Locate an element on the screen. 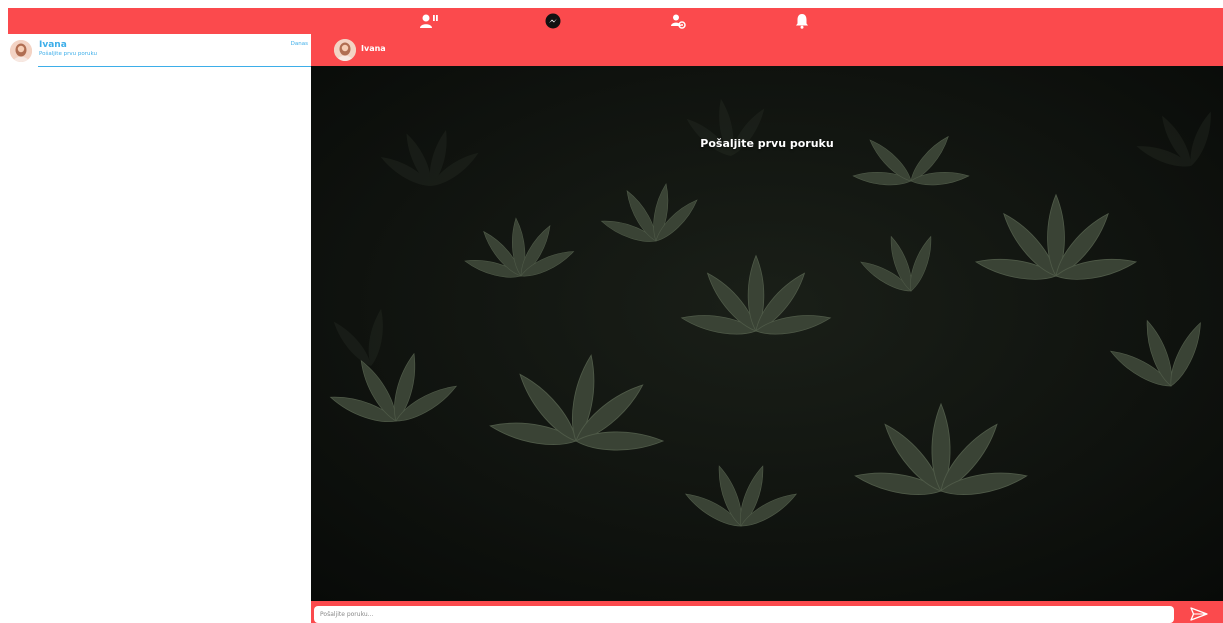  messenger-icon is located at coordinates (553, 21).